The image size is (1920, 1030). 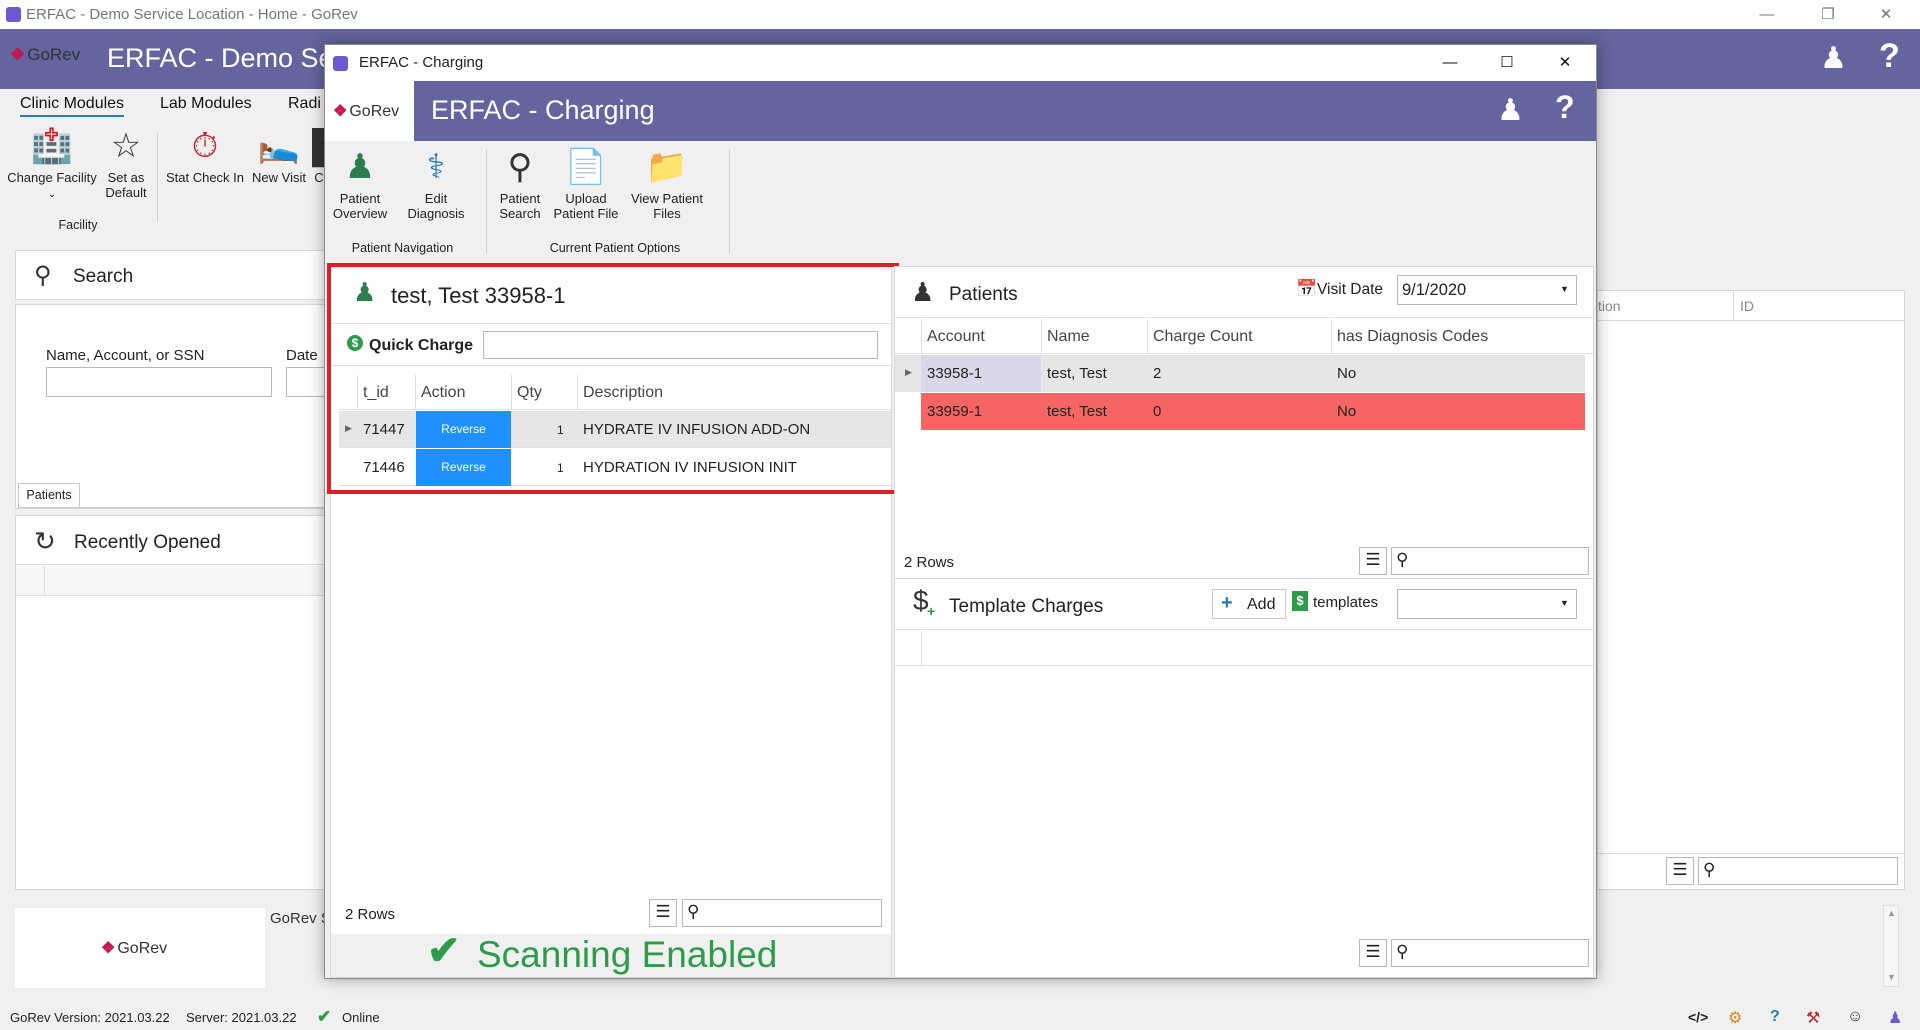 What do you see at coordinates (369, 111) in the screenshot?
I see `dialog-logo-box: ❖ GoRev` at bounding box center [369, 111].